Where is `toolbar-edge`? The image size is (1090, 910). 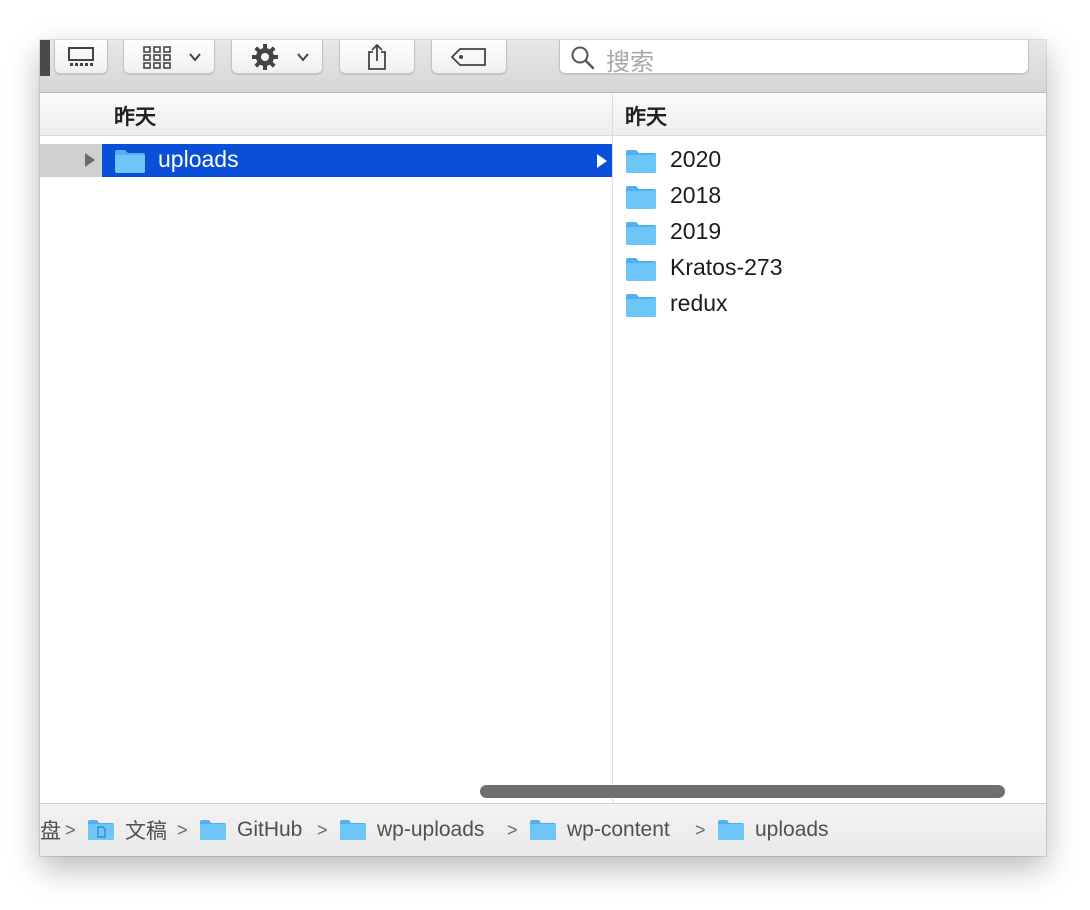 toolbar-edge is located at coordinates (45, 58).